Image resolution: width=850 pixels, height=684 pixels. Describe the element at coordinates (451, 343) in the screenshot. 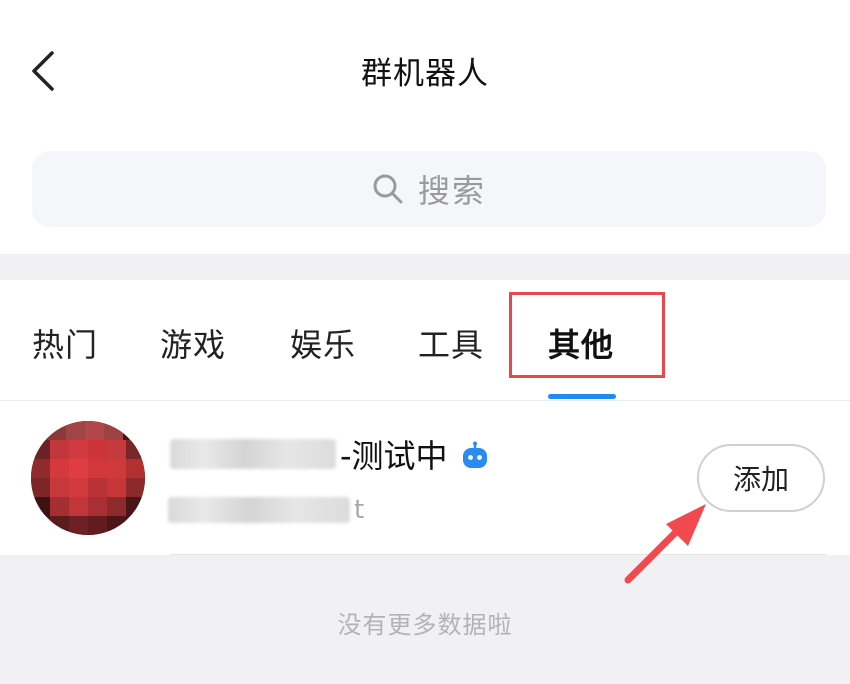

I see `tab-tools: 工具` at that location.